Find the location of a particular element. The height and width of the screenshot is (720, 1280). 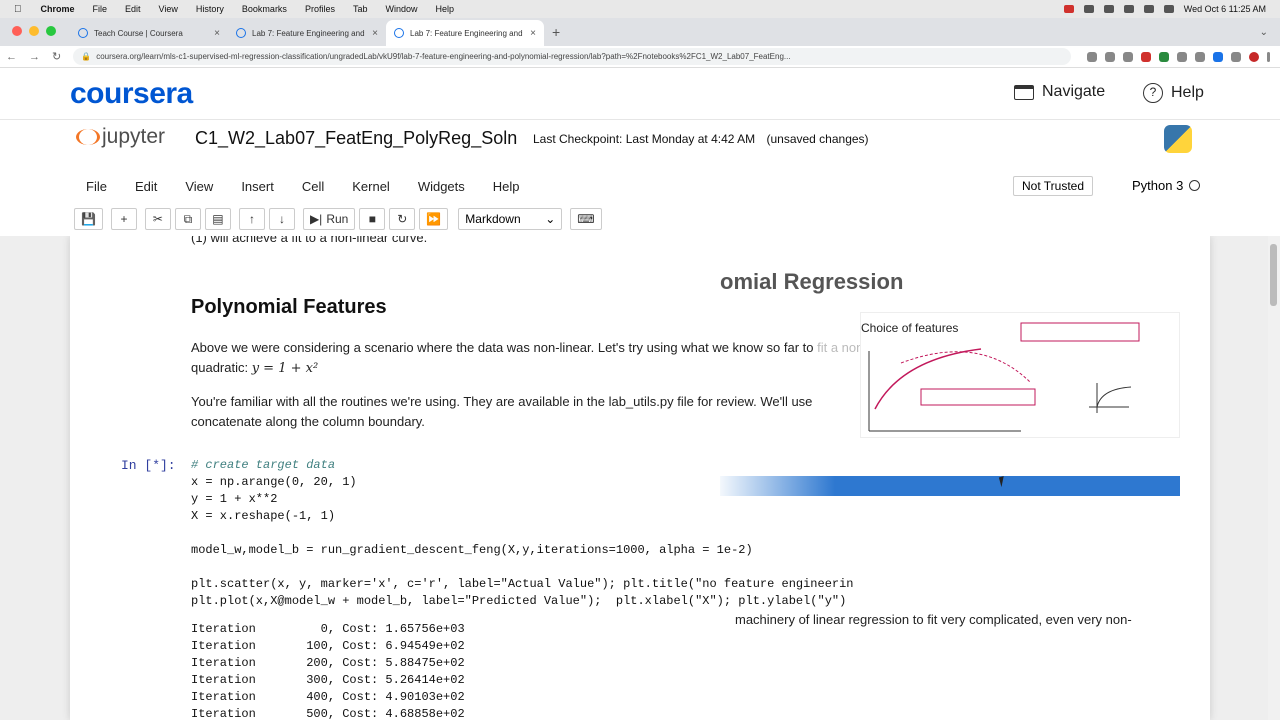

bookmark-star-icon is located at coordinates (1110, 56).